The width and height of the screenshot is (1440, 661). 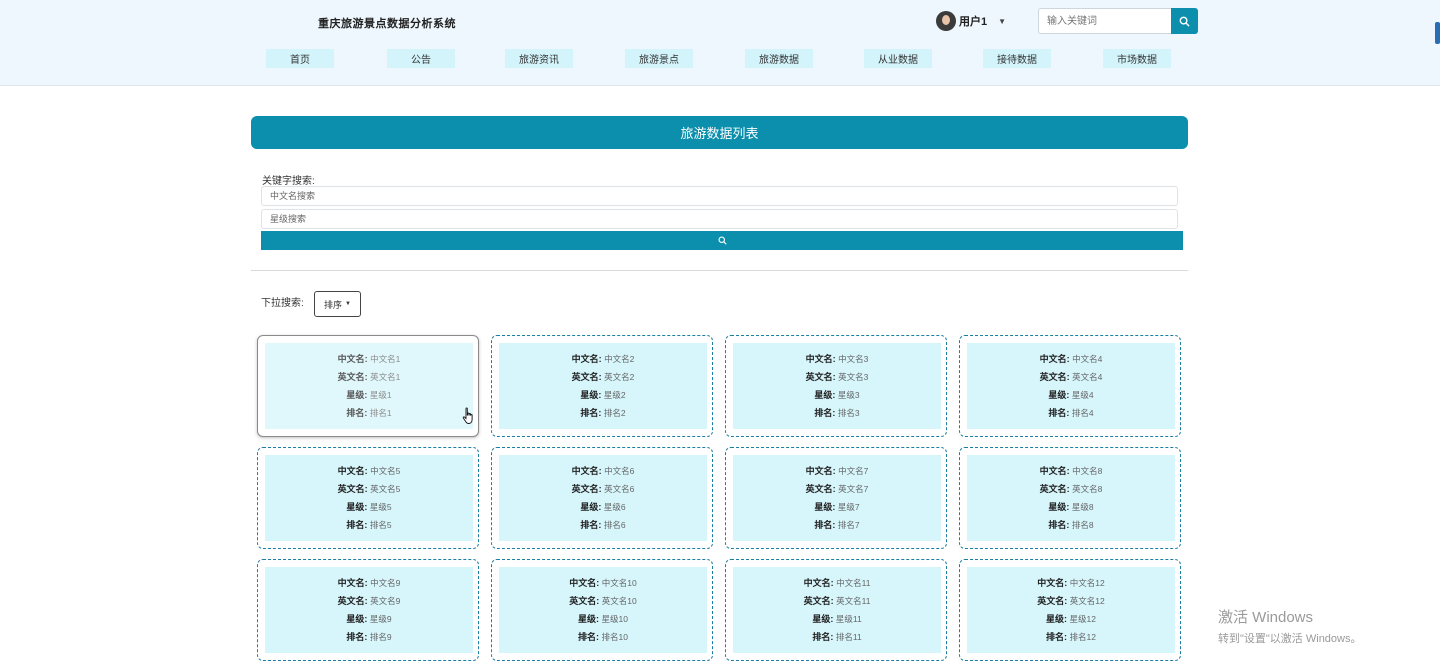 I want to click on card-field-value: 星级12, so click(x=1082, y=618).